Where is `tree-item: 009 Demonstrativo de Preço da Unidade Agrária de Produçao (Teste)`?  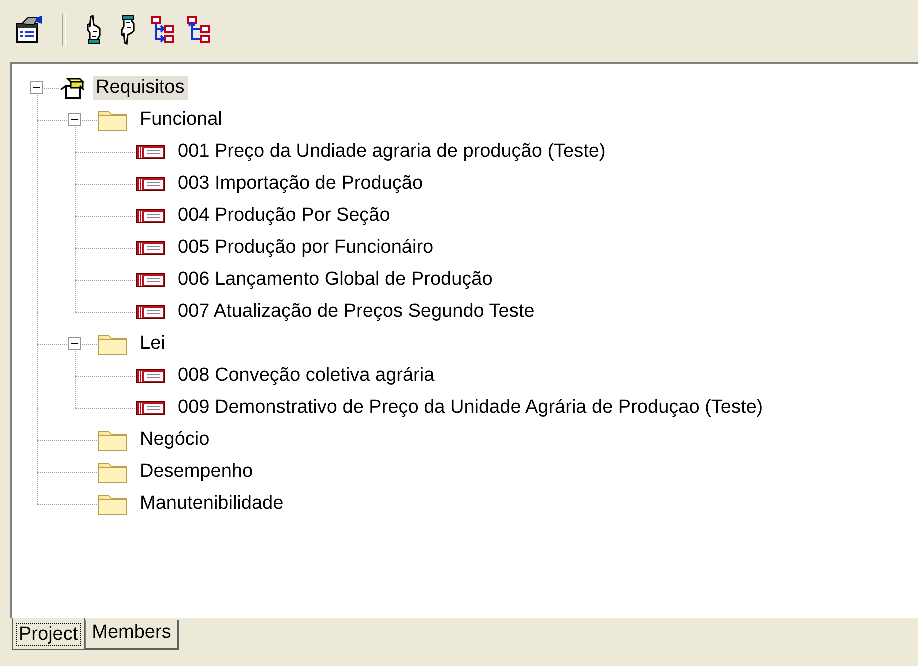
tree-item: 009 Demonstrativo de Preço da Unidade Agrária de Produçao (Teste) is located at coordinates (470, 408).